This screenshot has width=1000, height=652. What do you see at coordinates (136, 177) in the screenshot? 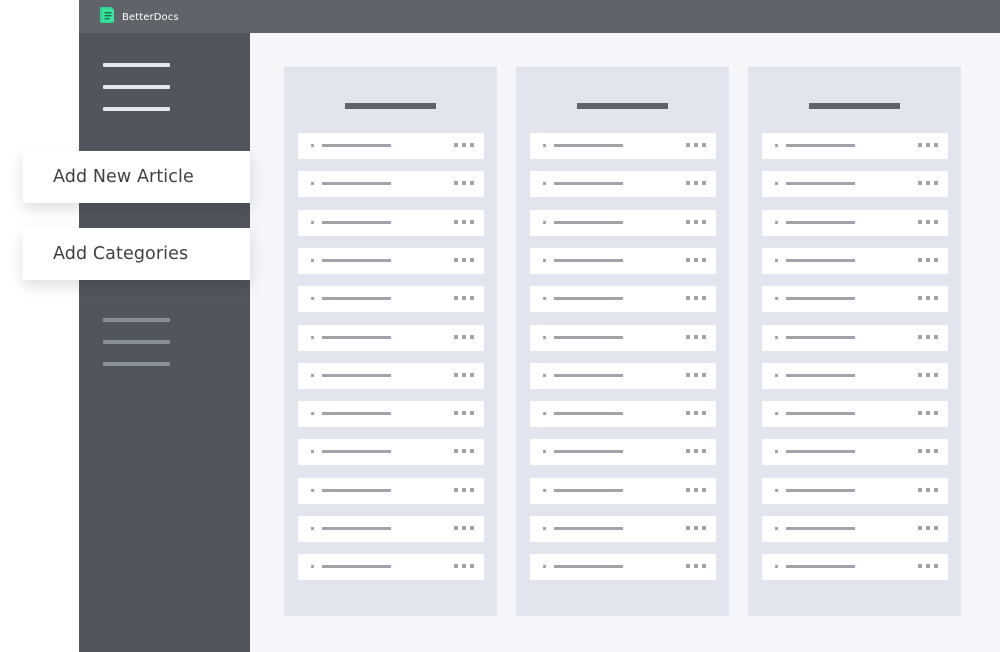
I see `add-new-article-button: Add New Article` at bounding box center [136, 177].